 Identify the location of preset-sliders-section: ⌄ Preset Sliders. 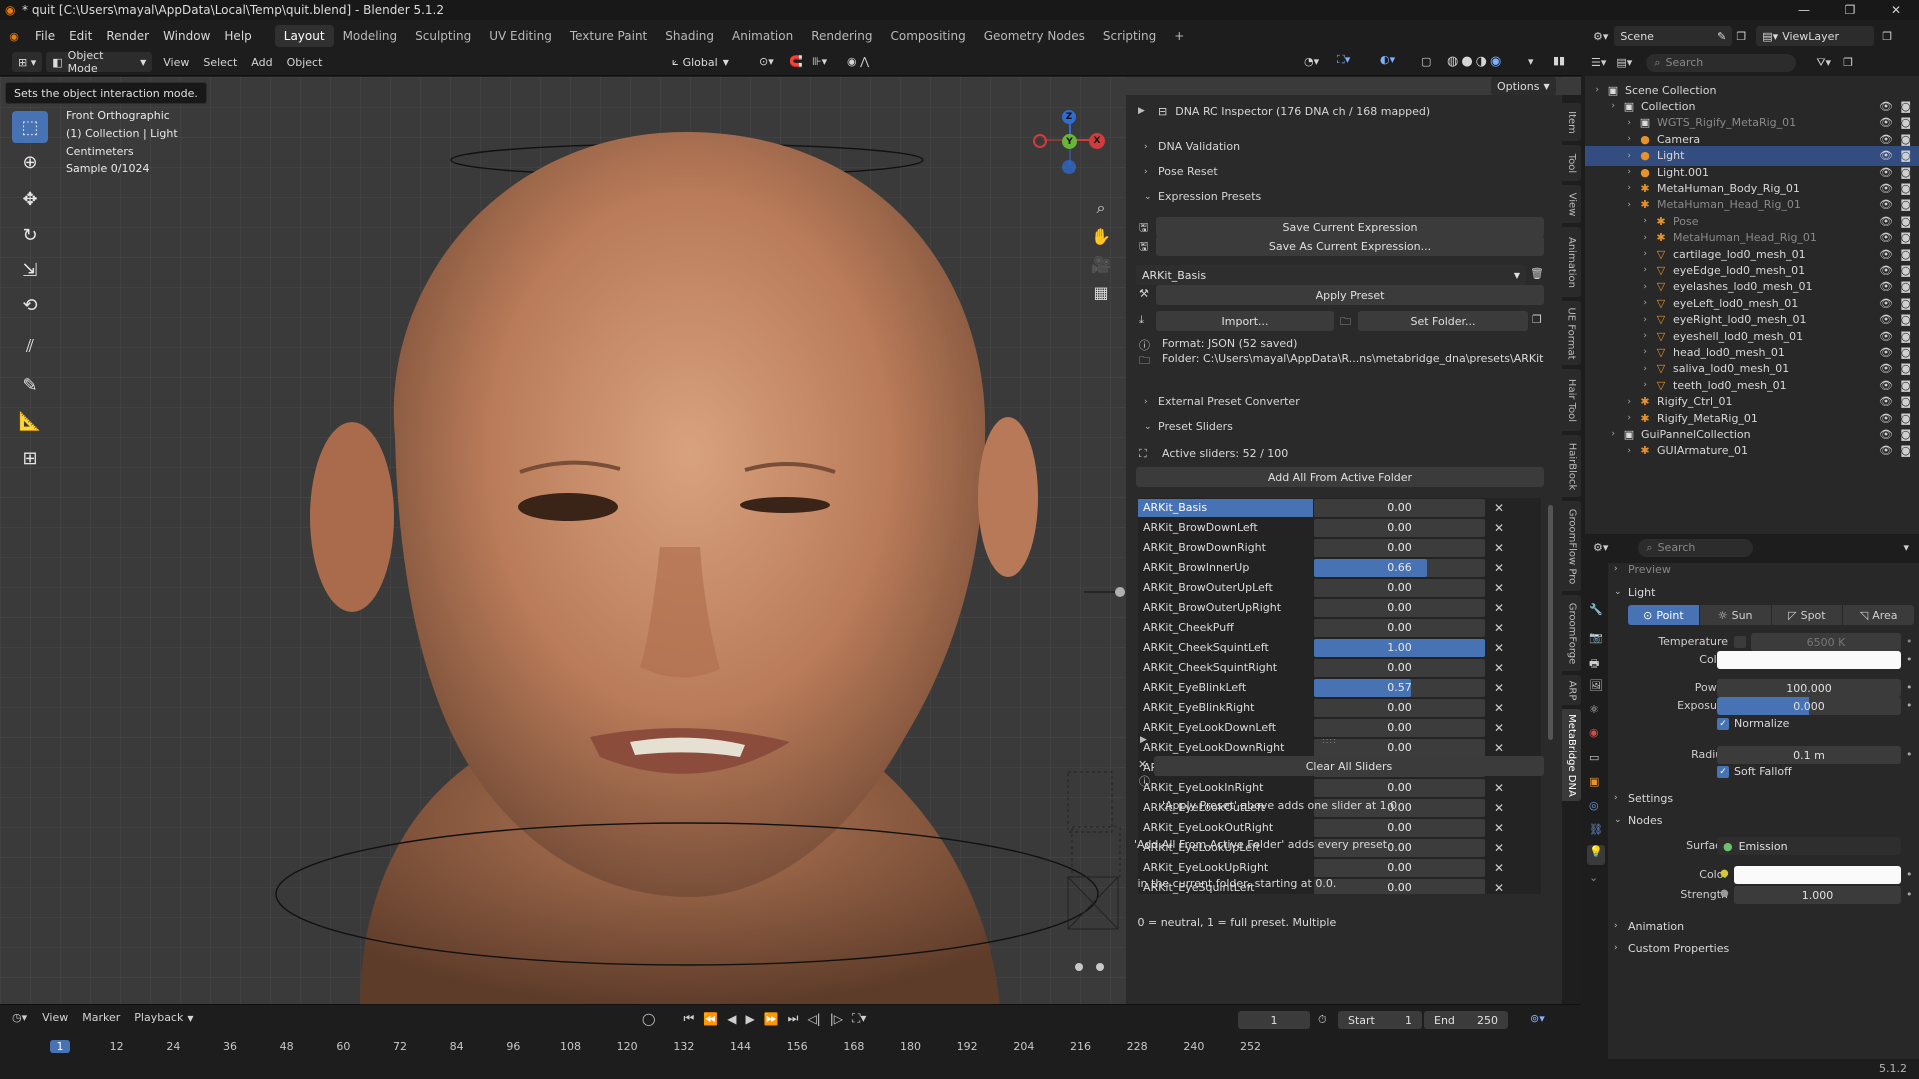
(1188, 426).